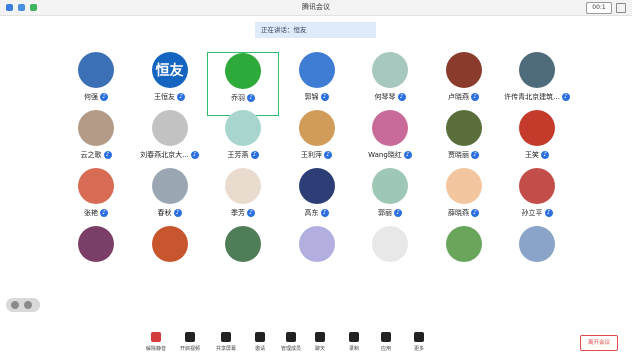 This screenshot has width=632, height=356. I want to click on participant-tile: Wang晓红 ♪, so click(390, 142).